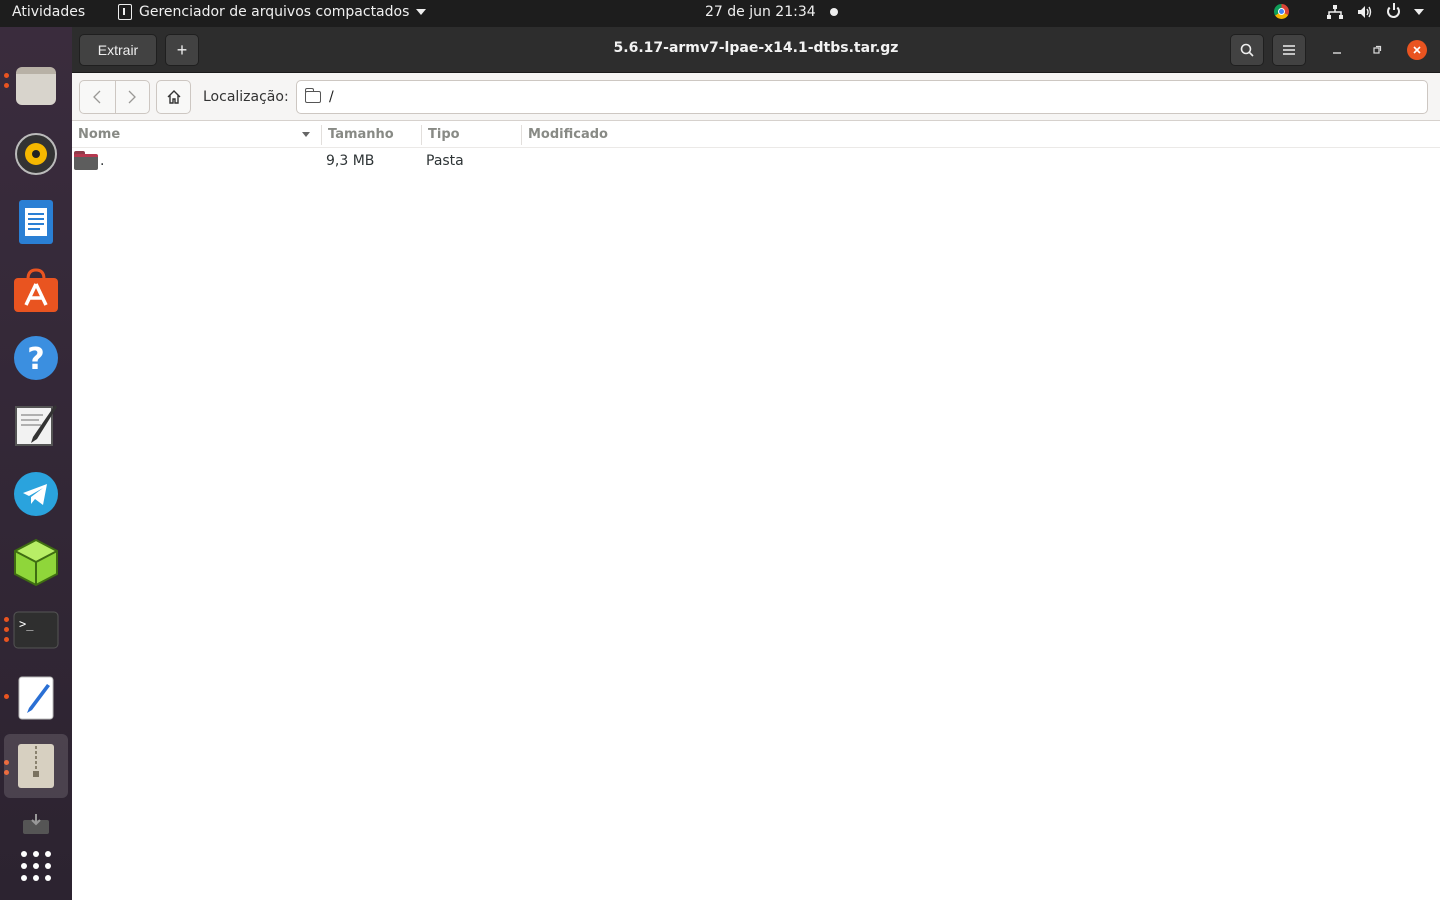 This screenshot has width=1440, height=900. I want to click on search-icon, so click(1247, 50).